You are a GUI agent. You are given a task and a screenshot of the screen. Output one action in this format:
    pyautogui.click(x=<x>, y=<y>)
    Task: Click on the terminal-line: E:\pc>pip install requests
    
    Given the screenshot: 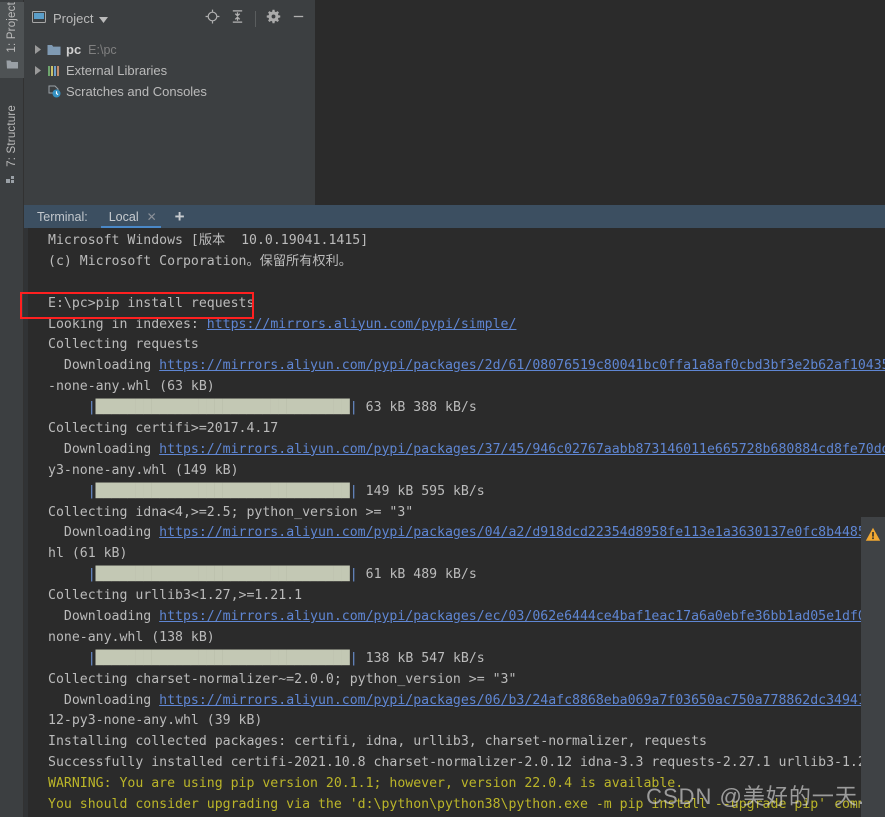 What is the action you would take?
    pyautogui.click(x=454, y=304)
    